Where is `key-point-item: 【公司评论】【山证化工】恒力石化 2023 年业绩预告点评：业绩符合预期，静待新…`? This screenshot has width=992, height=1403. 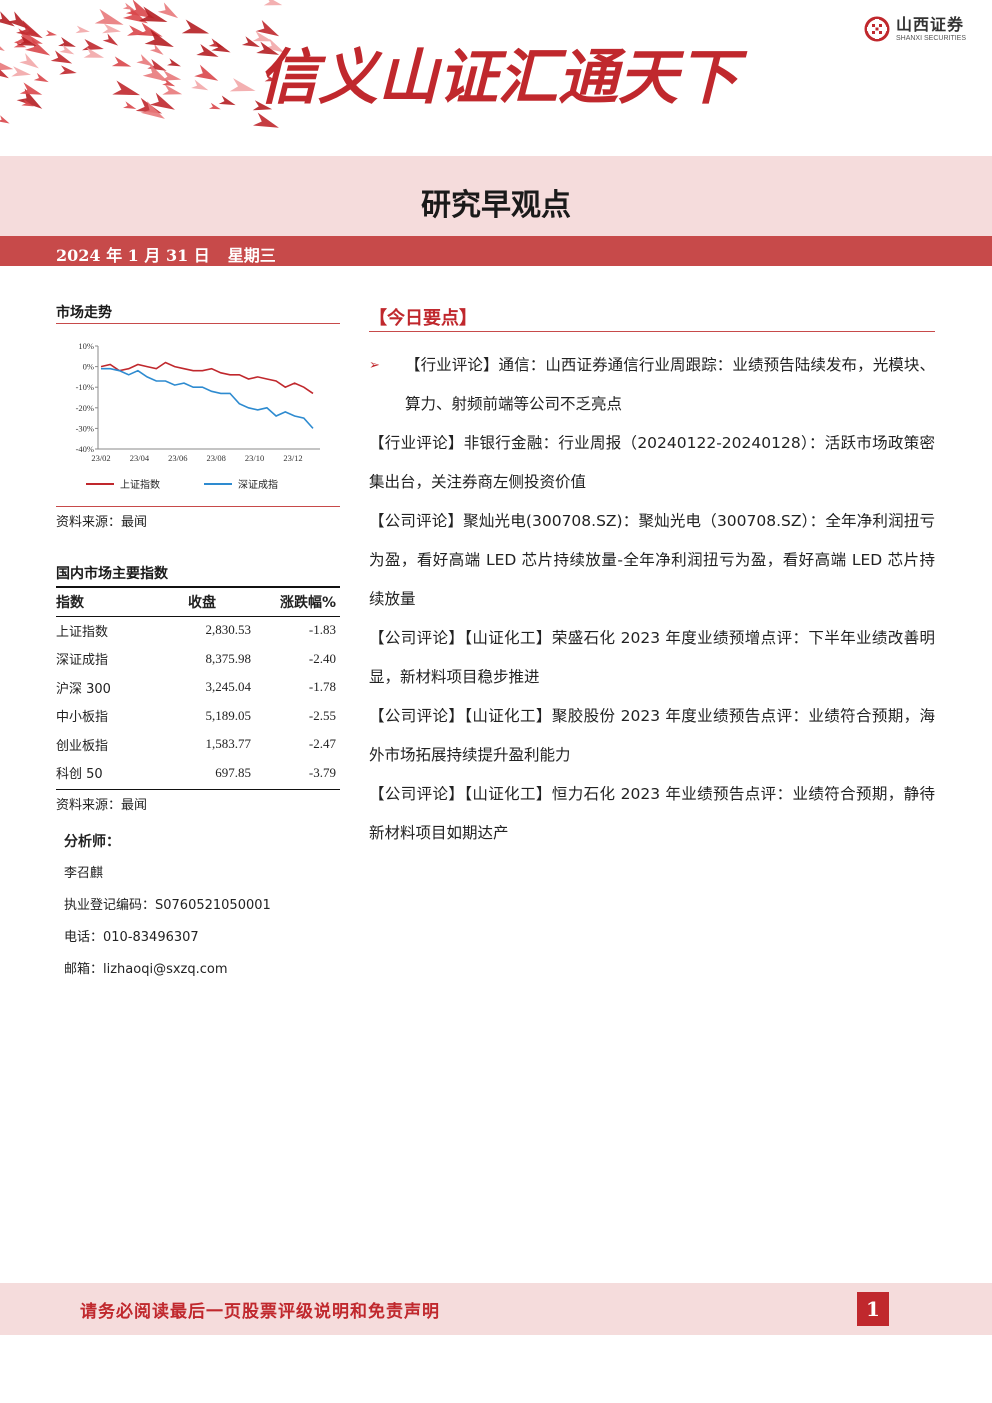
key-point-item: 【公司评论】【山证化工】恒力石化 2023 年业绩预告点评：业绩符合预期，静待新… is located at coordinates (652, 814).